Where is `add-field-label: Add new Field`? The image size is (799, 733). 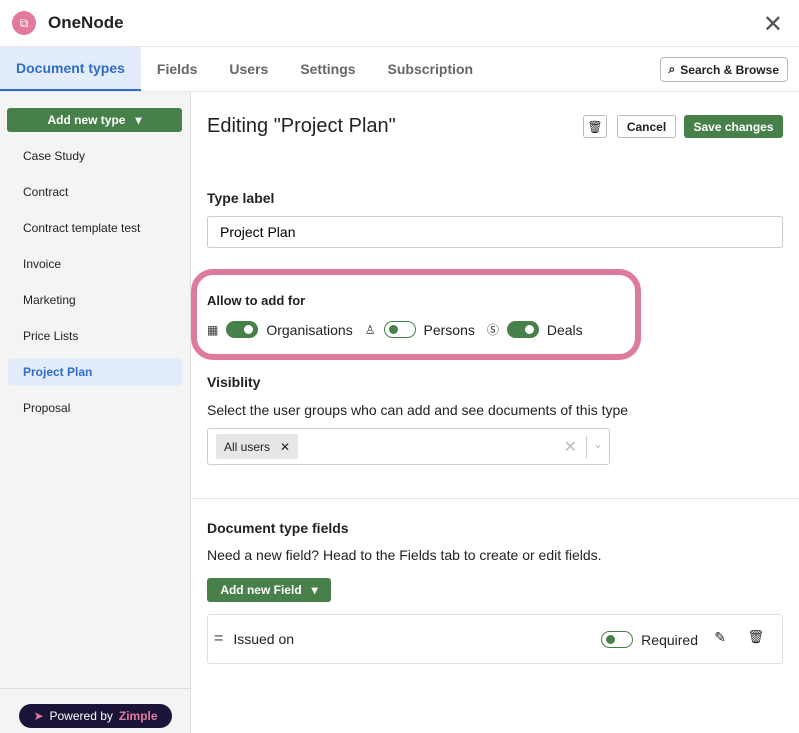
add-field-label: Add new Field is located at coordinates (261, 590).